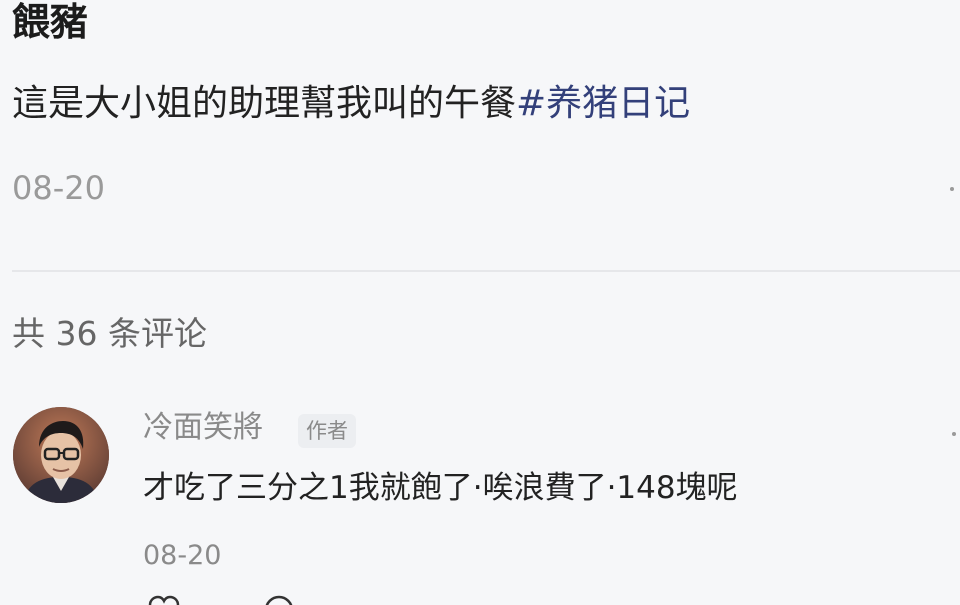 Image resolution: width=960 pixels, height=605 pixels. I want to click on comment-author-name: 冷面笑將, so click(203, 428).